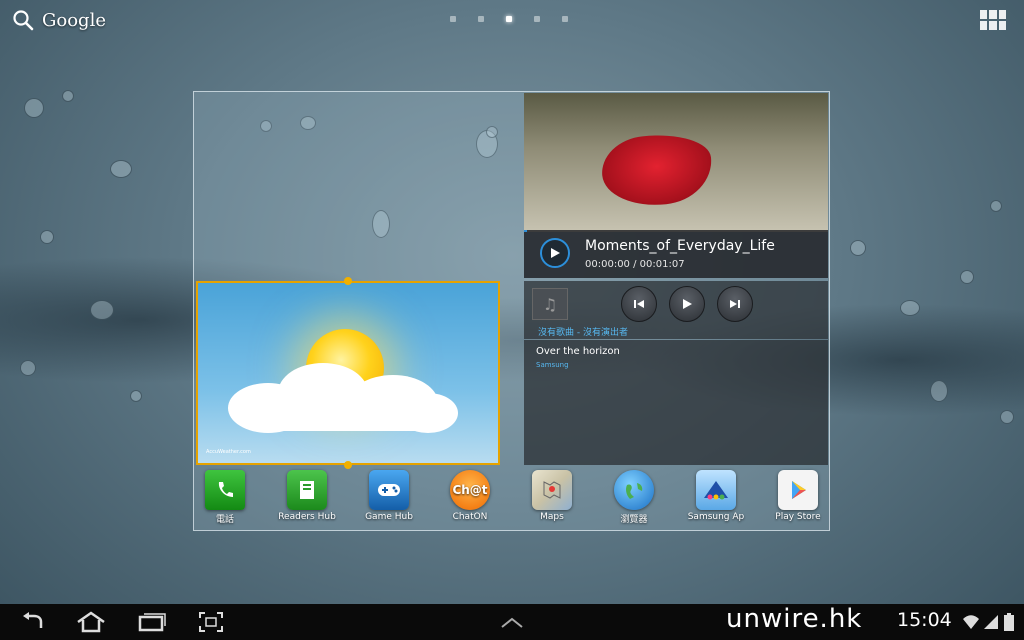 The height and width of the screenshot is (640, 1024). I want to click on dock-app-maps: Maps, so click(552, 496).